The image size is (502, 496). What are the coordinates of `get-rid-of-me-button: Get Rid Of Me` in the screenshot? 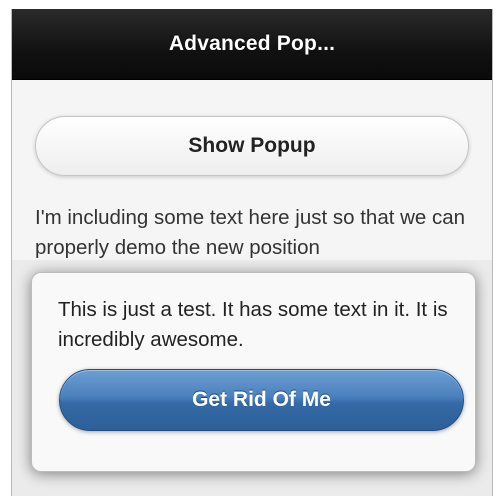 It's located at (261, 400).